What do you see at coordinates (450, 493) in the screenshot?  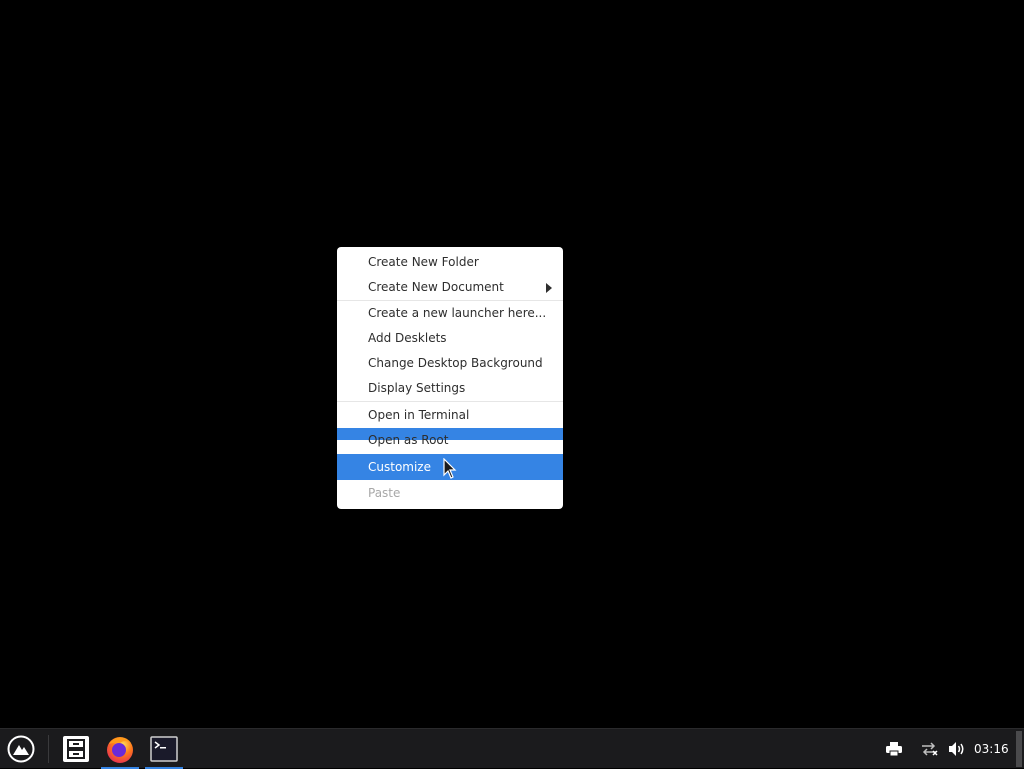 I see `menu-item-paste: Paste` at bounding box center [450, 493].